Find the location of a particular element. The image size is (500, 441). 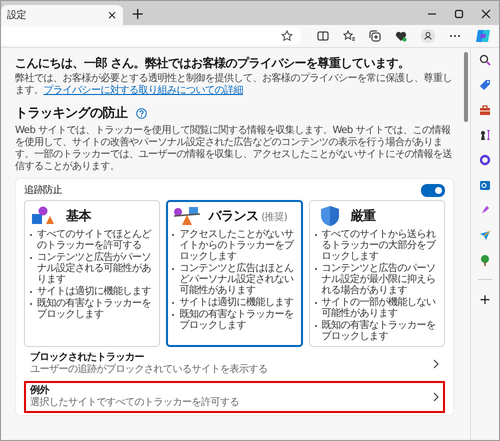

tag-icon is located at coordinates (485, 85).